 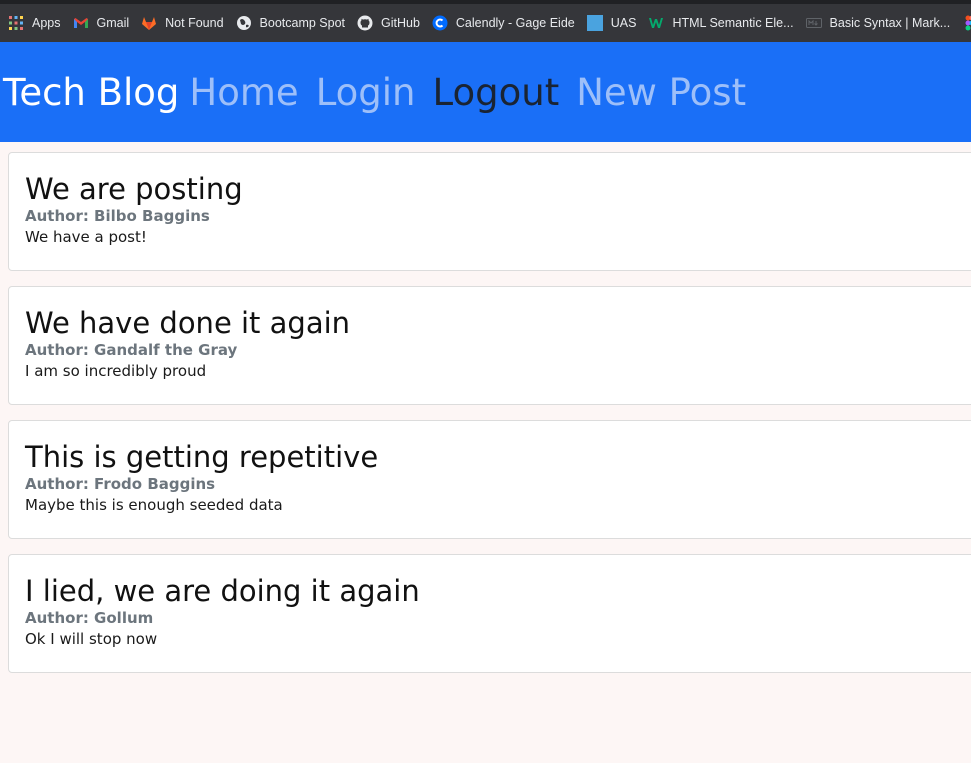 What do you see at coordinates (86, 237) in the screenshot?
I see `post-body: We have a post!` at bounding box center [86, 237].